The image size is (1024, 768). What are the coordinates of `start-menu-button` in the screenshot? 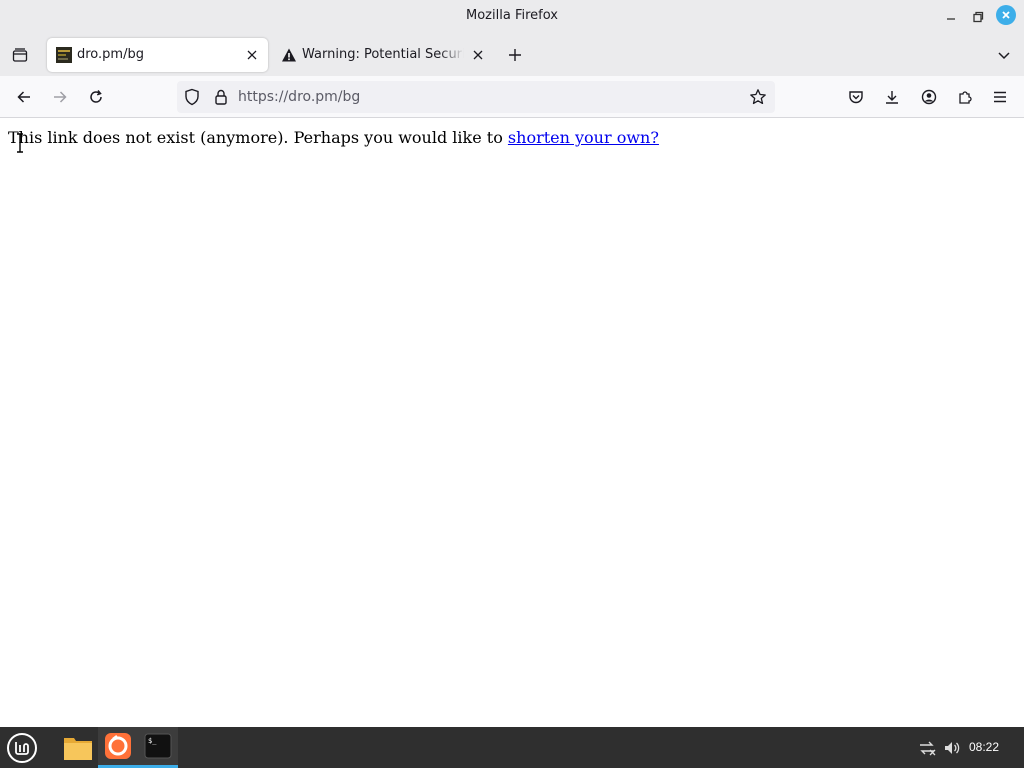 It's located at (22, 747).